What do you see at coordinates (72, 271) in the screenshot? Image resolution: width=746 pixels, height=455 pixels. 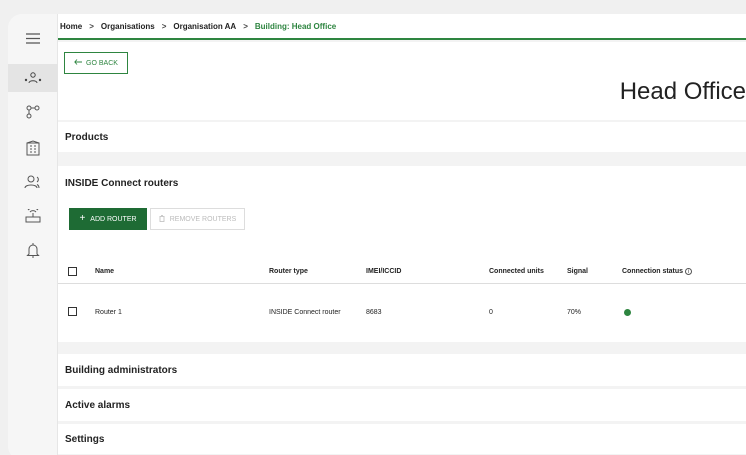 I see `select-all-checkbox` at bounding box center [72, 271].